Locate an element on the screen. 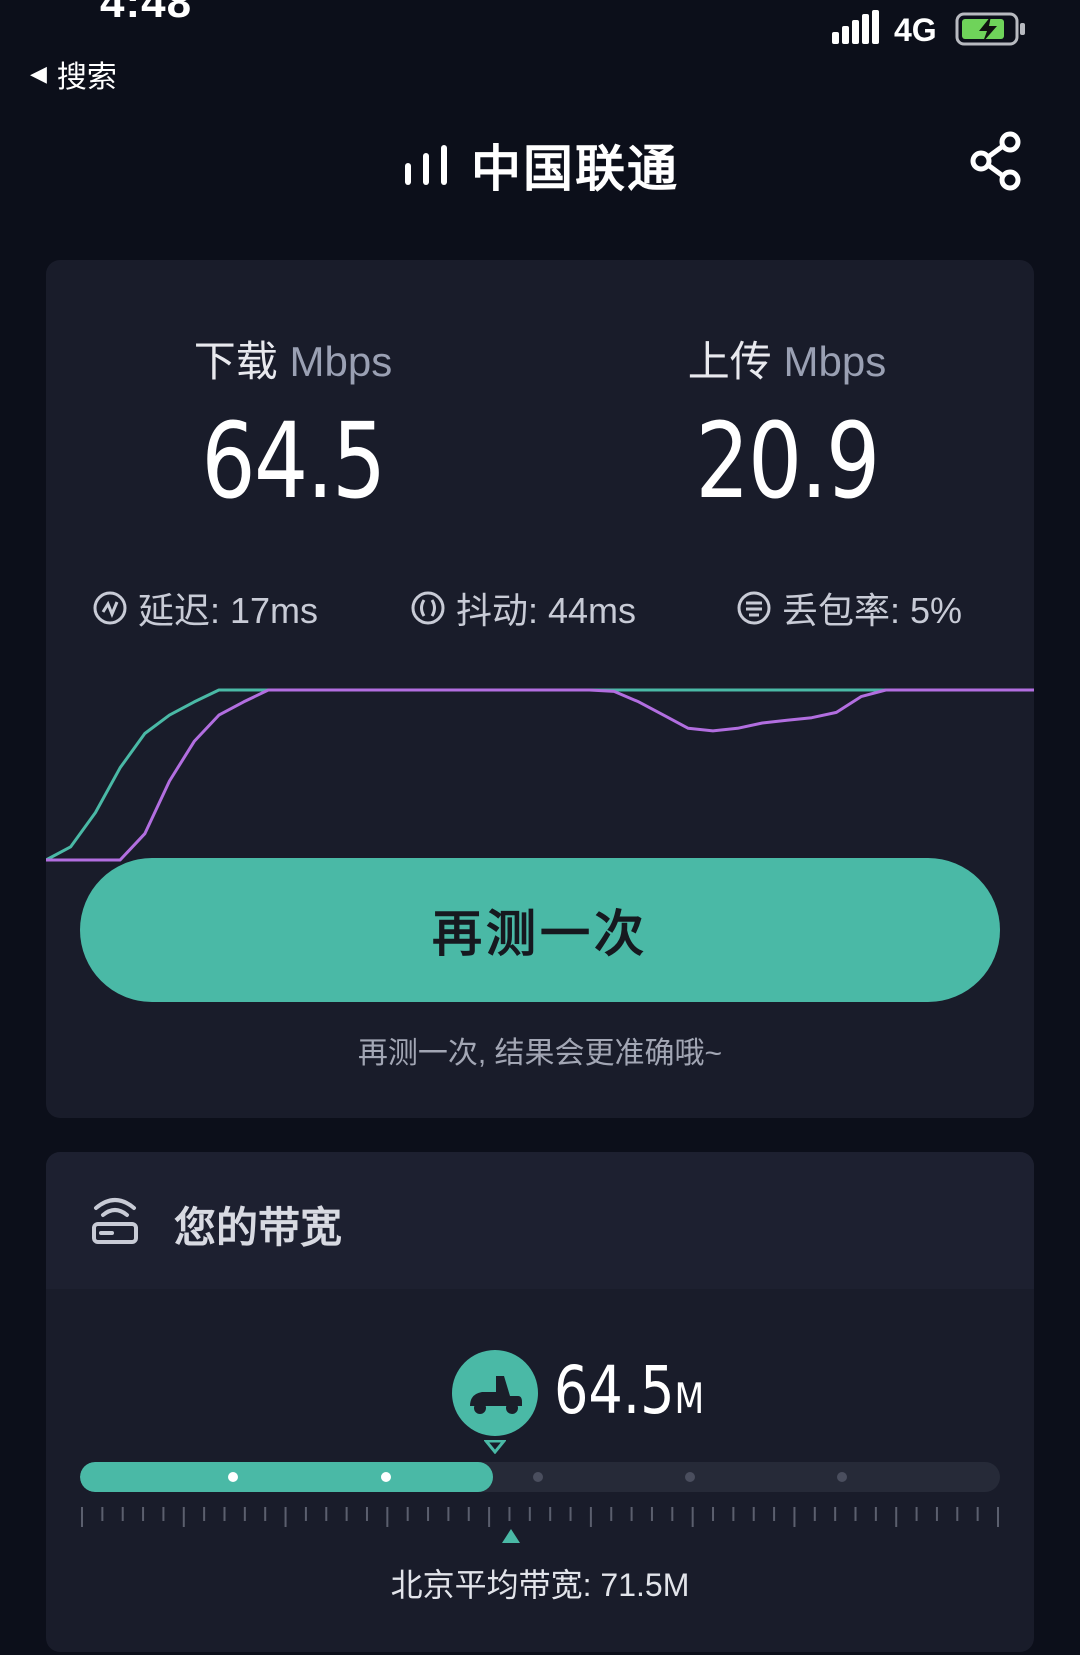 This screenshot has height=1655, width=1080. jitter-text: 抖动: 44ms is located at coordinates (546, 610).